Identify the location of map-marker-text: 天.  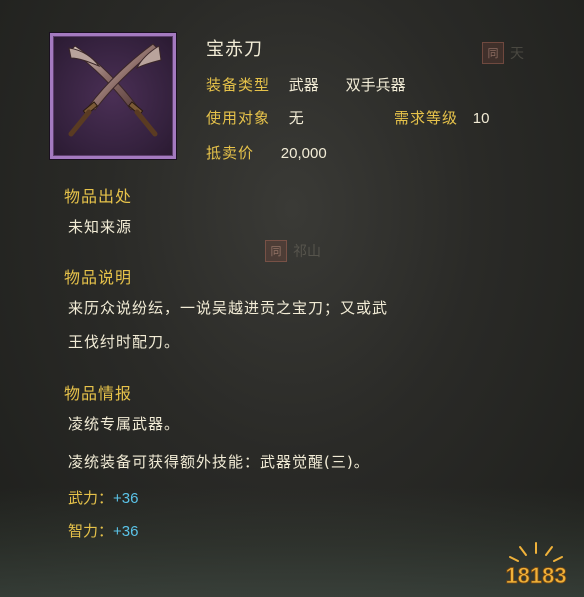
(517, 54).